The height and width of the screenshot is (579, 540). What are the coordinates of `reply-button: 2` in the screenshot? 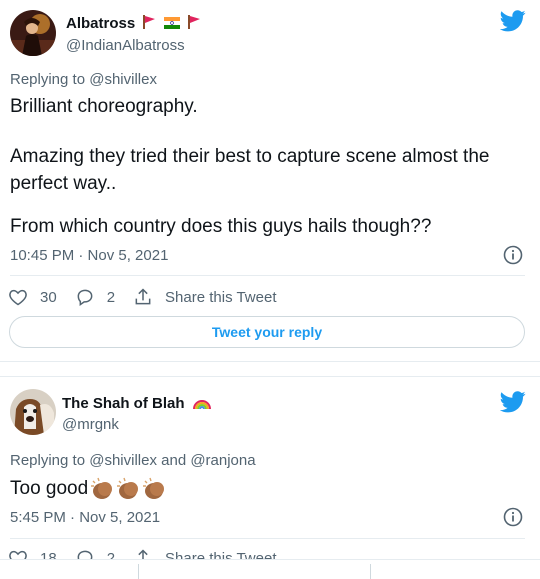 It's located at (95, 297).